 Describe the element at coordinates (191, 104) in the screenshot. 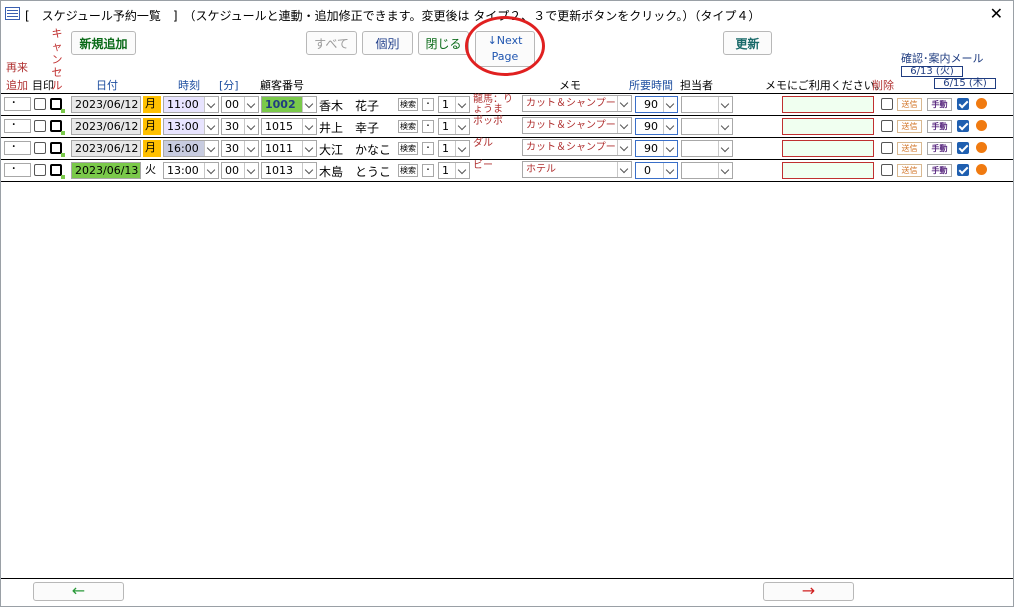

I see `hour-select: 11:00` at that location.